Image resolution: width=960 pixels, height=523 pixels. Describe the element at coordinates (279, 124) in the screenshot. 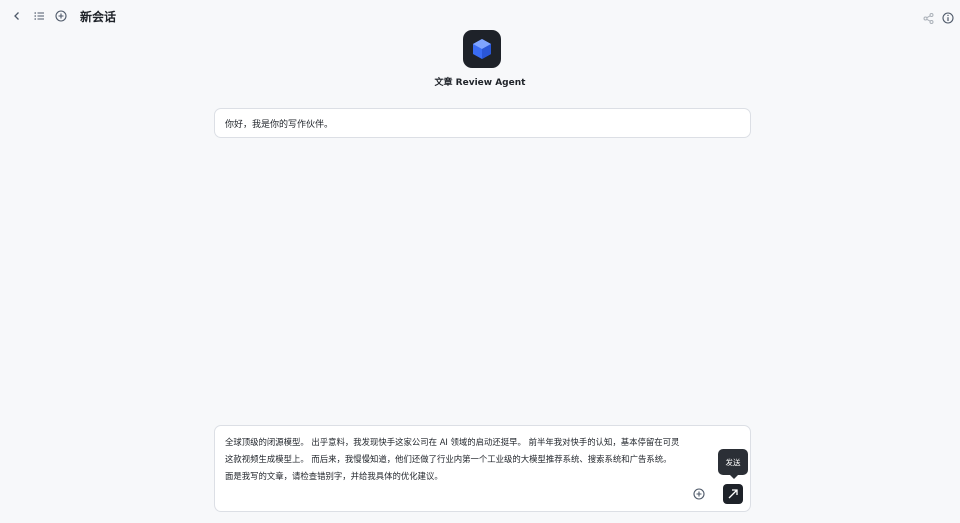

I see `message-text: 你好，我是你的写作伙伴。` at that location.